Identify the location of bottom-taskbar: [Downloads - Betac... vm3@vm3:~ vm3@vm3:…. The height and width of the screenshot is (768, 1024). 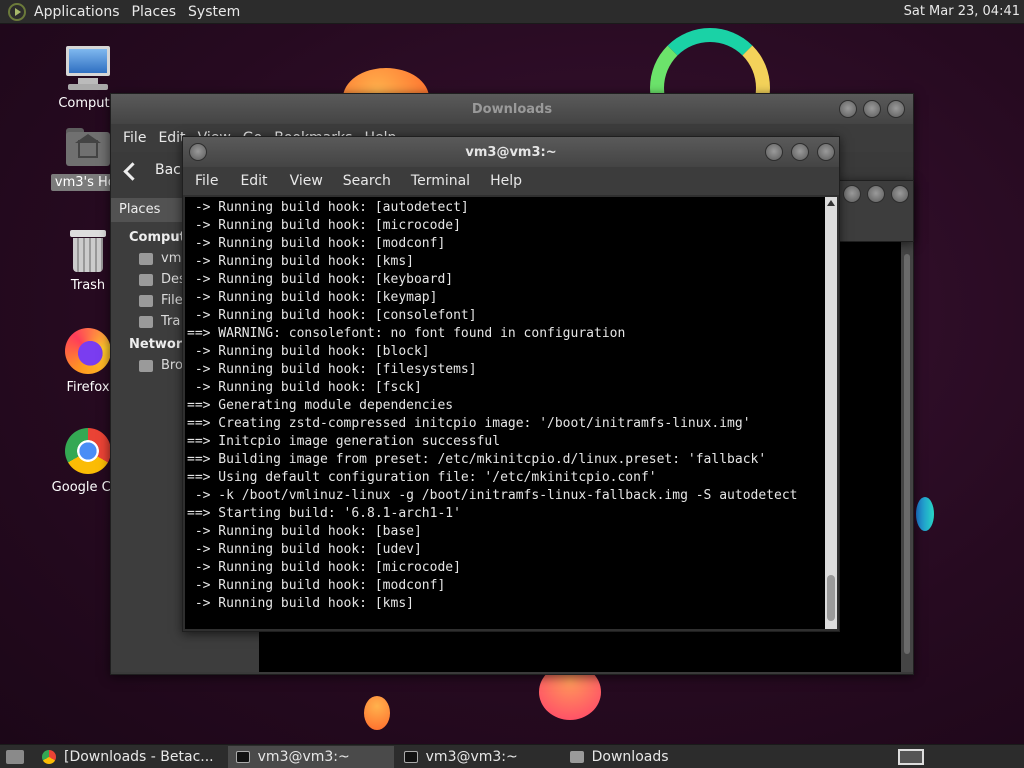
(512, 756).